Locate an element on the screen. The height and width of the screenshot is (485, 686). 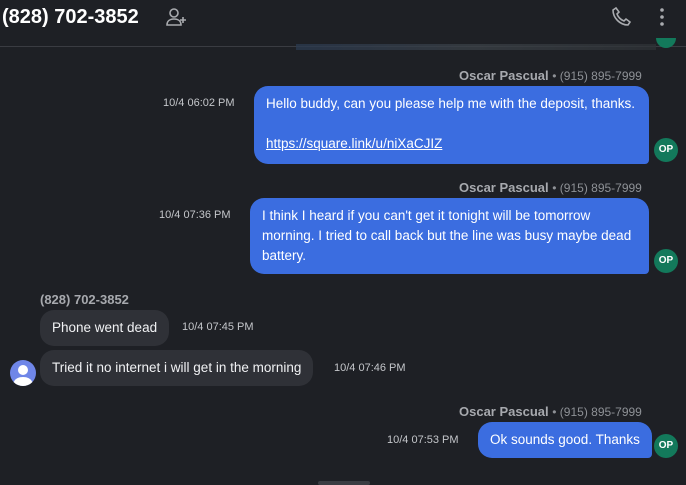
add-person-icon is located at coordinates (176, 17).